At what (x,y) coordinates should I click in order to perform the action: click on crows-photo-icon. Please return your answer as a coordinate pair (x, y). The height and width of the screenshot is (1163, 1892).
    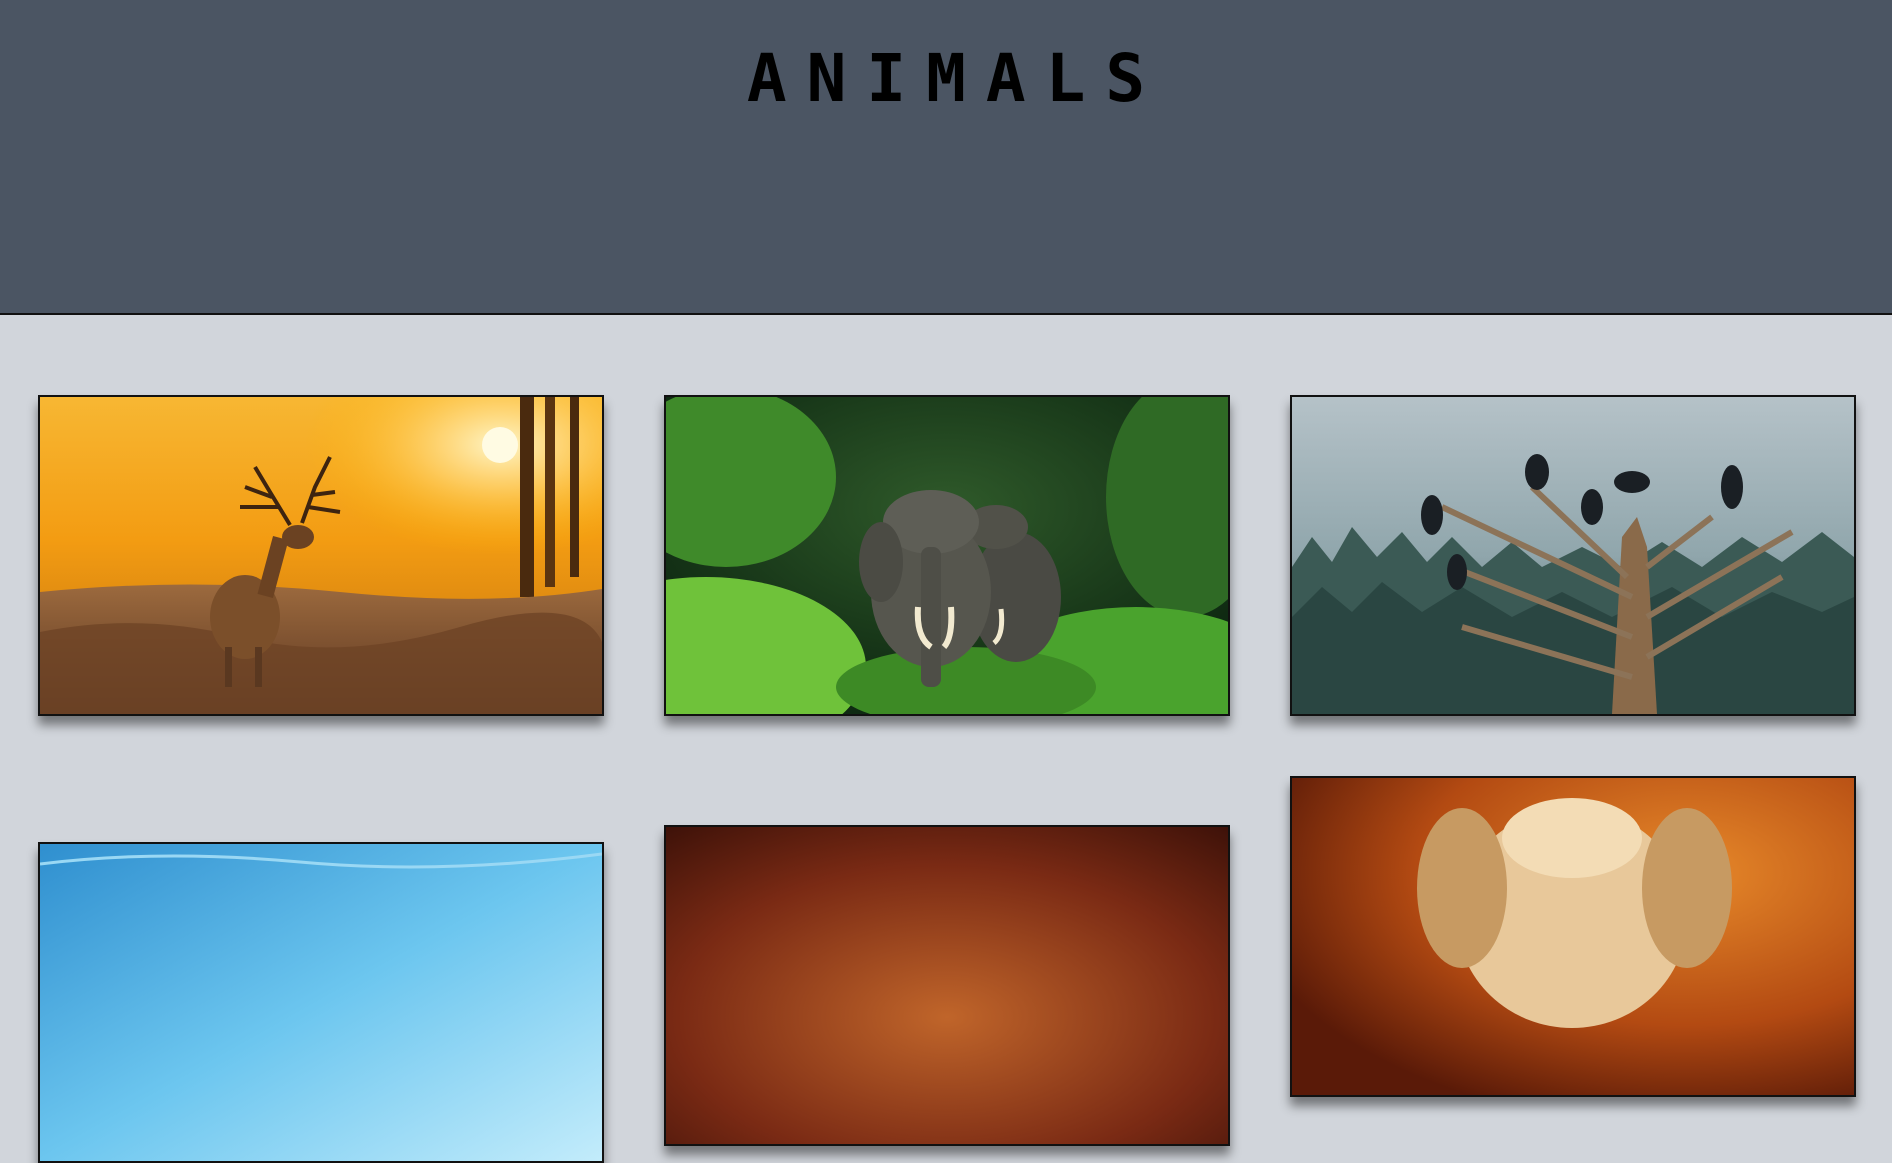
    Looking at the image, I should click on (1573, 555).